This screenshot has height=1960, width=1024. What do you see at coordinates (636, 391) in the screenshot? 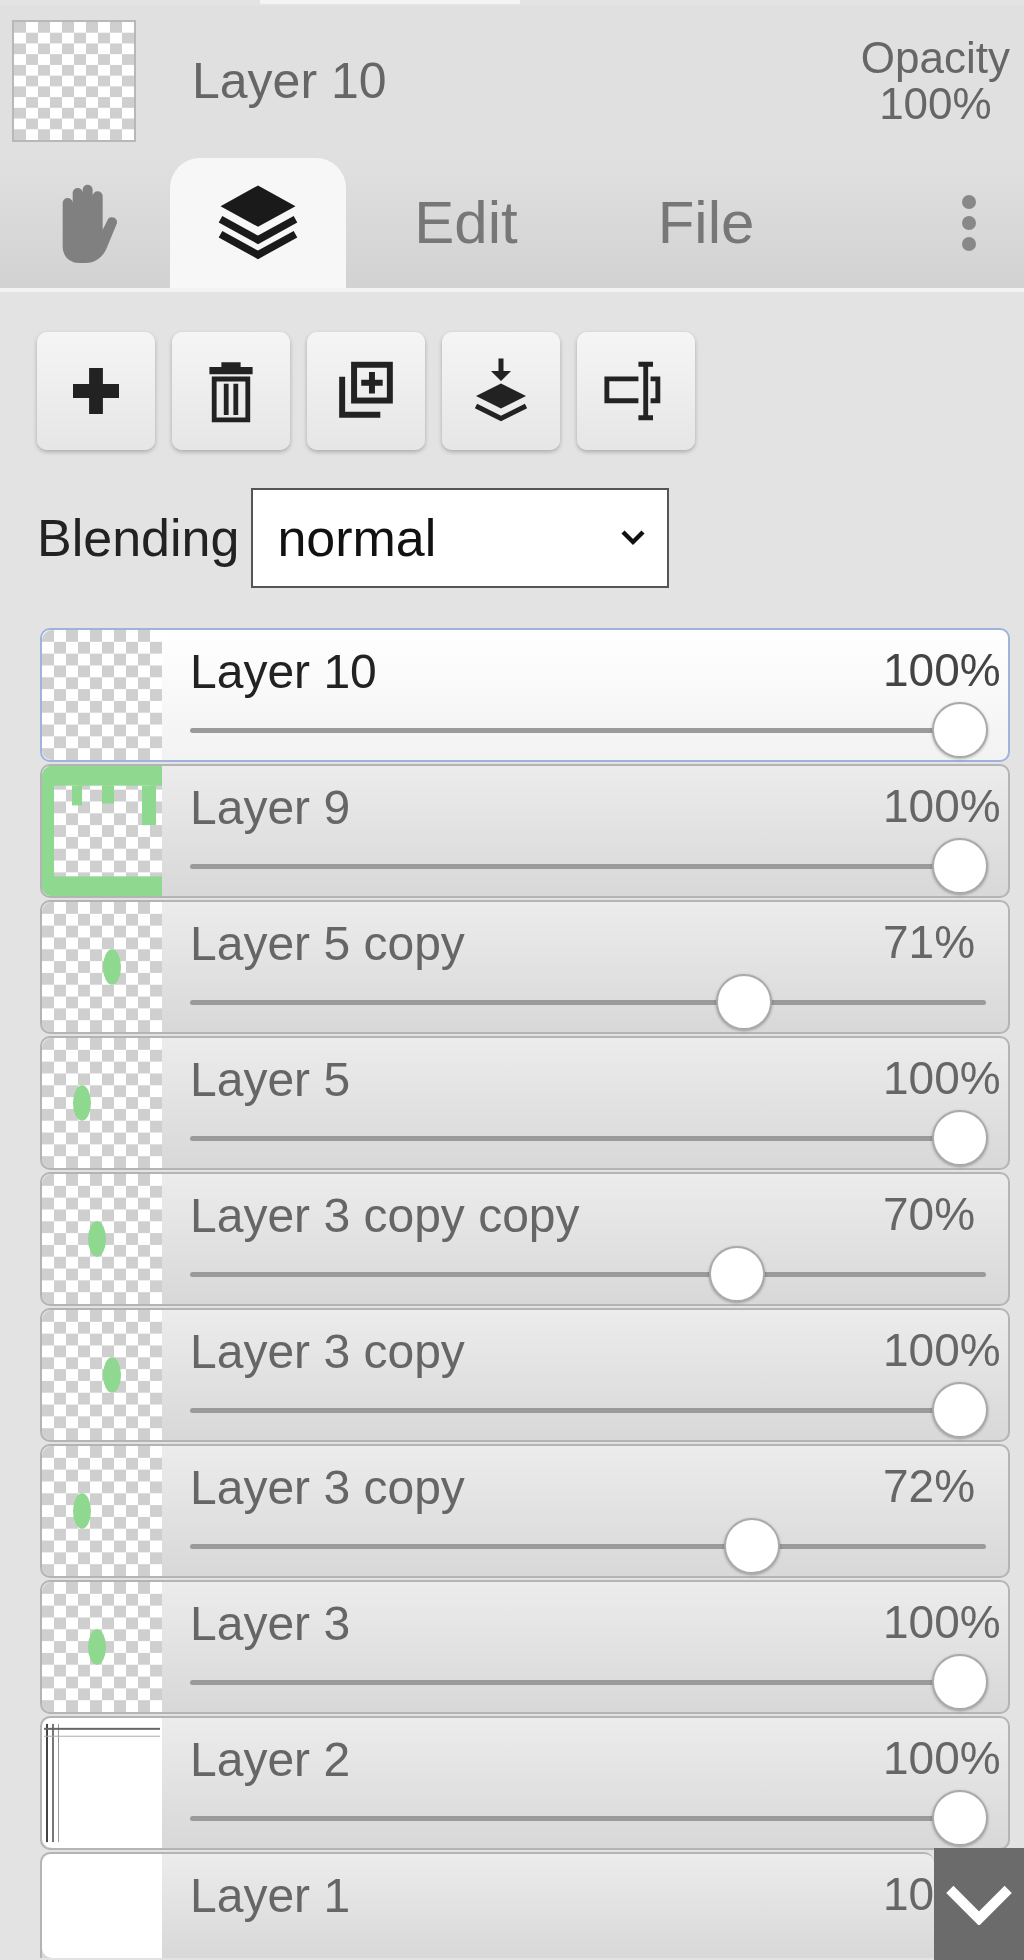
I see `rename-layer-button` at bounding box center [636, 391].